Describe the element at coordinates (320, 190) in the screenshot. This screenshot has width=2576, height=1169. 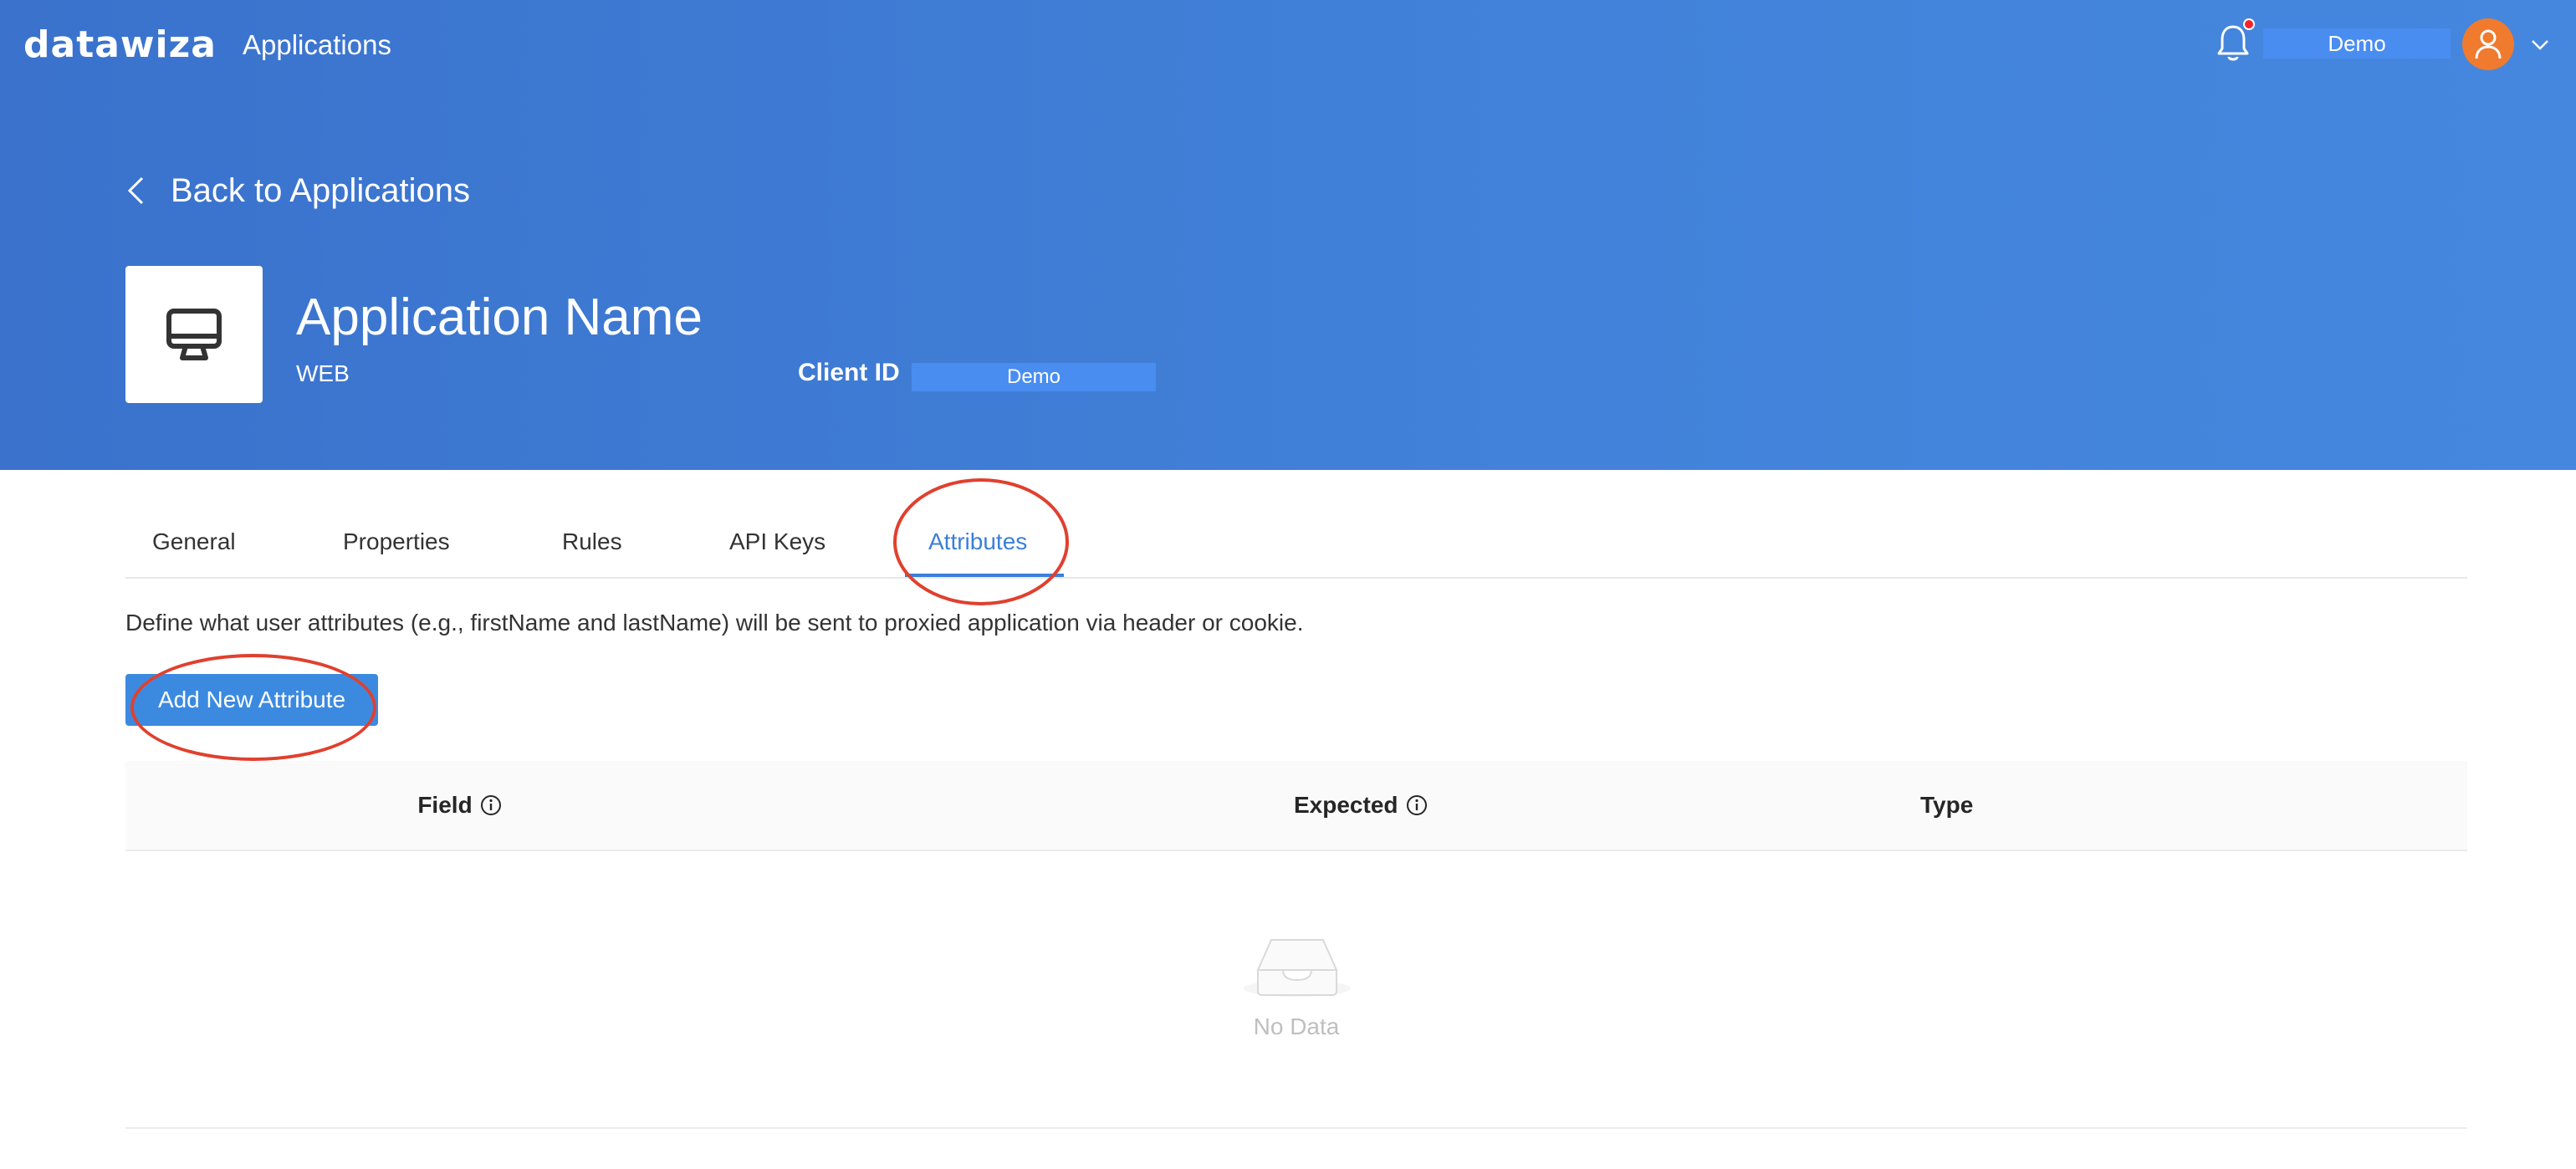
I see `back-label: Back to Applications` at that location.